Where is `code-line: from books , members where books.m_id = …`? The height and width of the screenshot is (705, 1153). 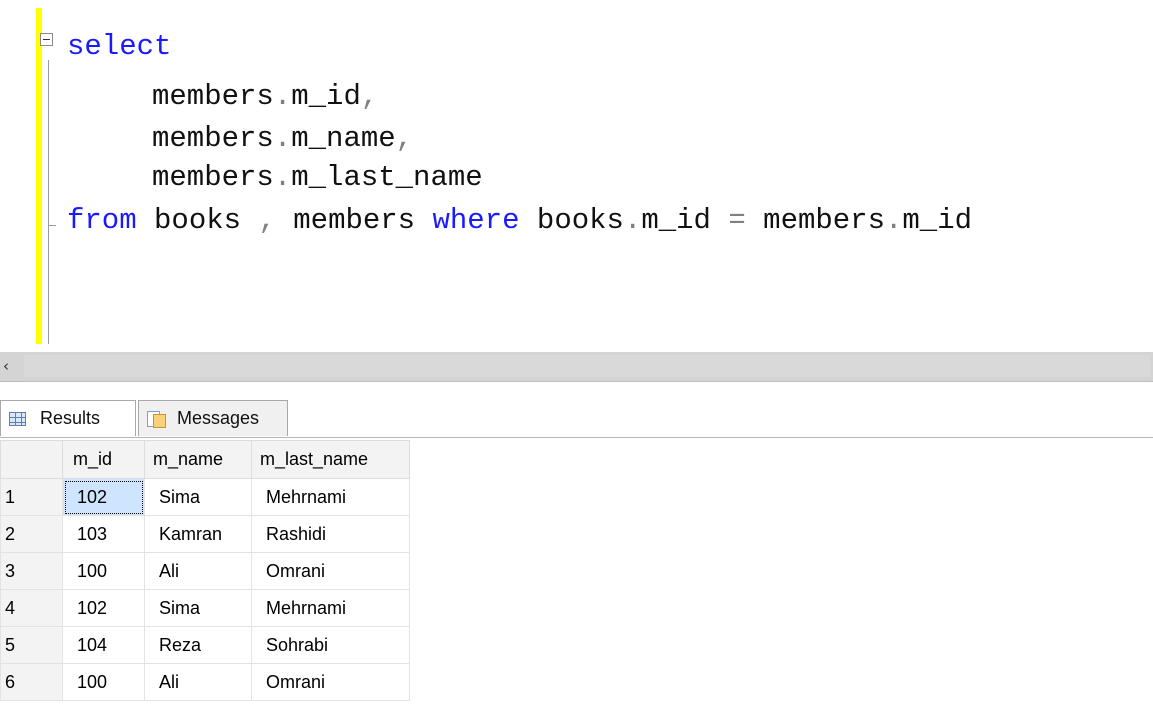 code-line: from books , members where books.m_id = … is located at coordinates (519, 221).